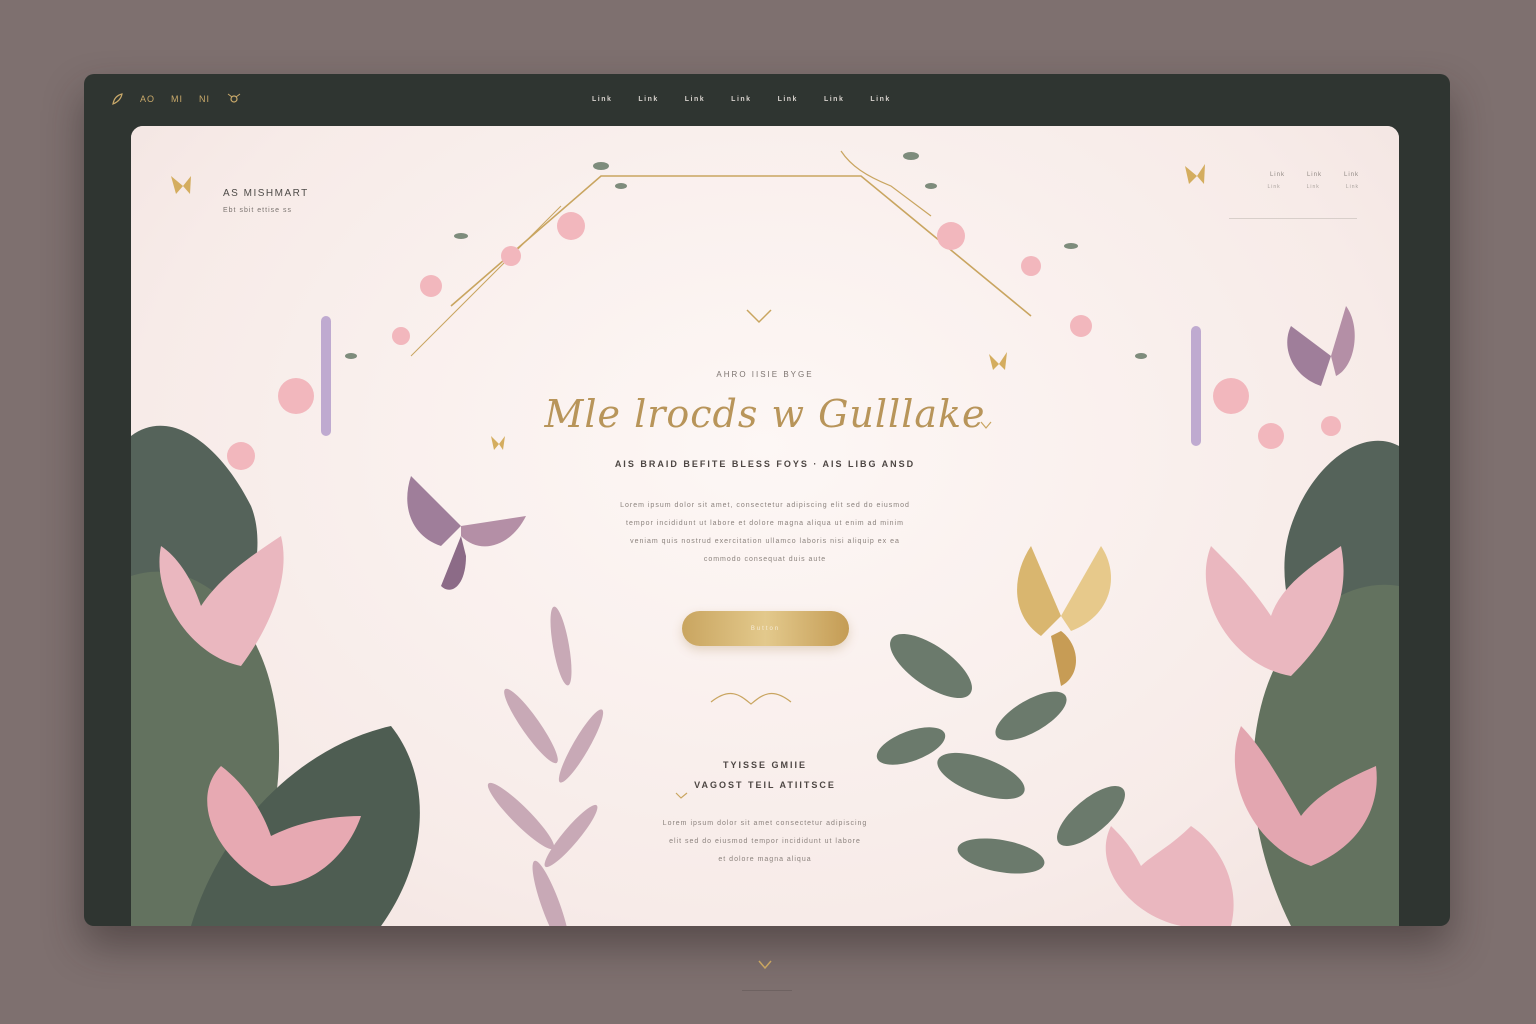 This screenshot has height=1024, width=1536. What do you see at coordinates (788, 99) in the screenshot?
I see `nav-item-5: Link` at bounding box center [788, 99].